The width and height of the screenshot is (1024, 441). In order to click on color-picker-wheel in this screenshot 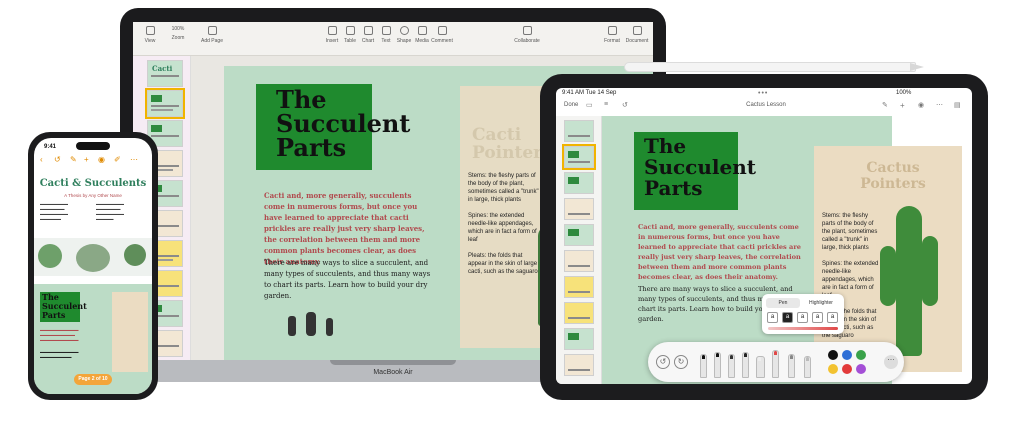, I will do `click(861, 369)`.